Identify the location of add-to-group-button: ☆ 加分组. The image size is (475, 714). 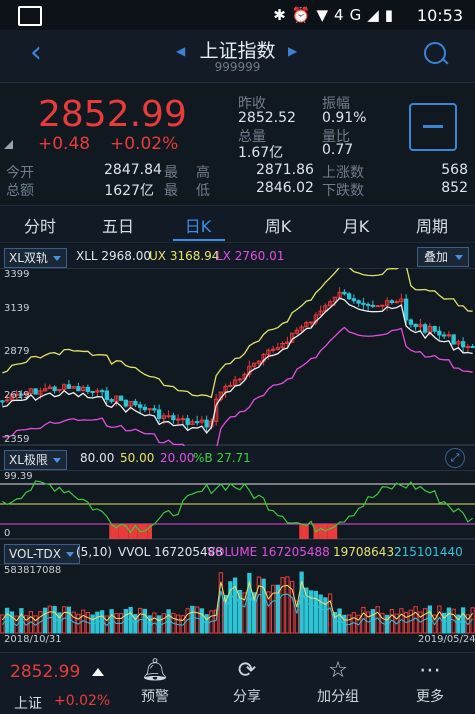
(338, 681).